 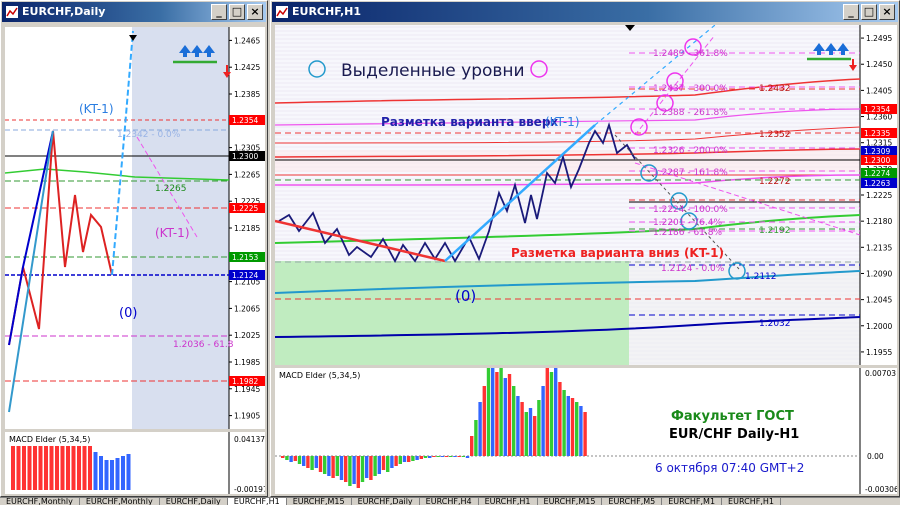 I want to click on chart-tab: EURCHF,M5, so click(x=632, y=501).